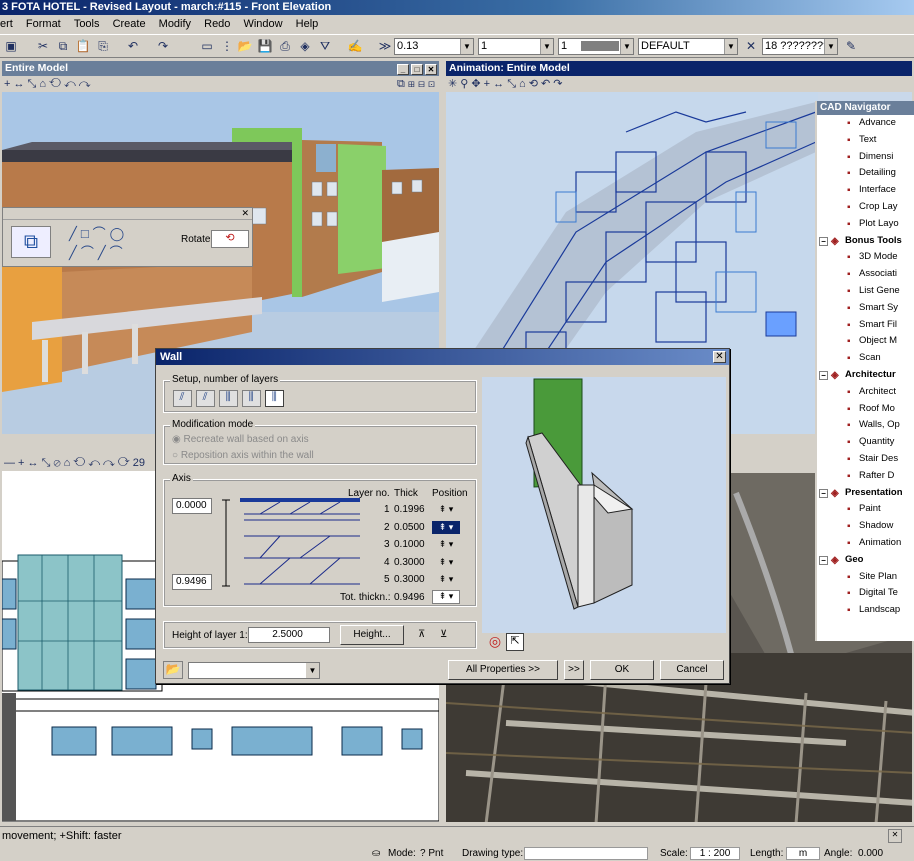 This screenshot has width=914, height=861. Describe the element at coordinates (163, 46) in the screenshot. I see `redo-icon: ↷` at that location.